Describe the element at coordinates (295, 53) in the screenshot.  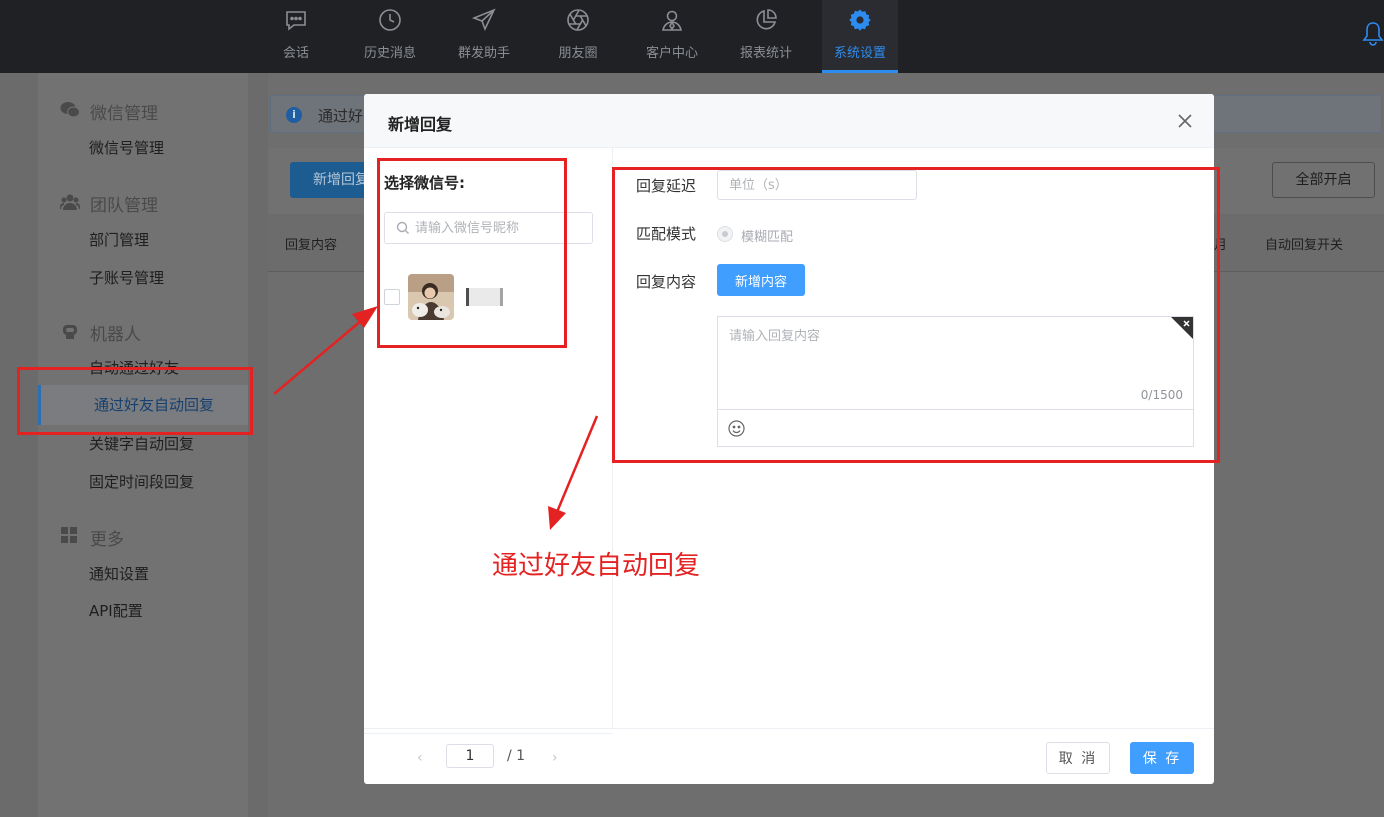
I see `nav-label: 会话` at that location.